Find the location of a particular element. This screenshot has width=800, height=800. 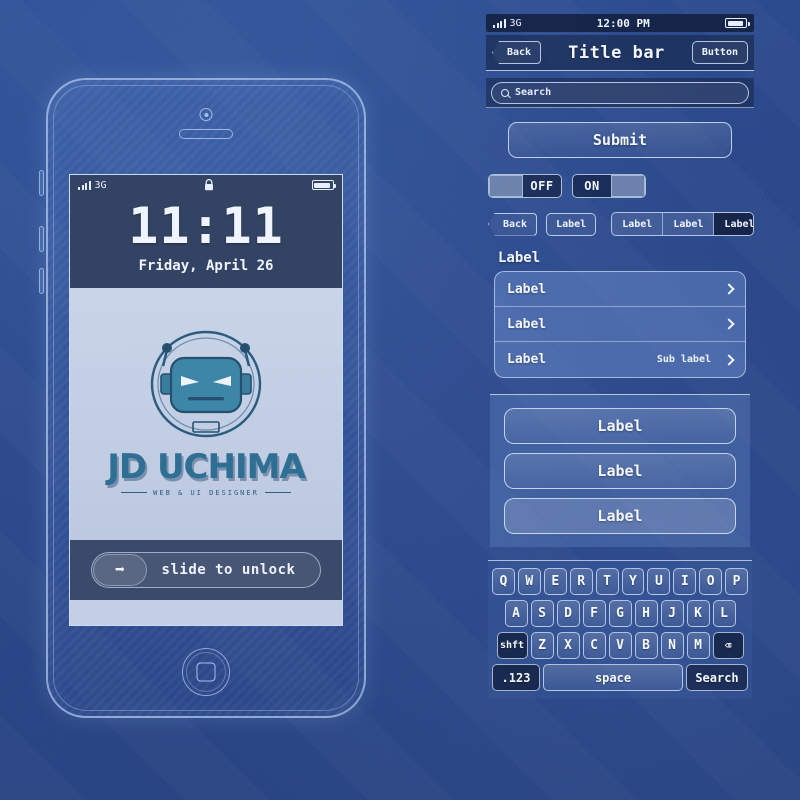

logo-tagline: WEB & UI DESIGNER is located at coordinates (206, 493).